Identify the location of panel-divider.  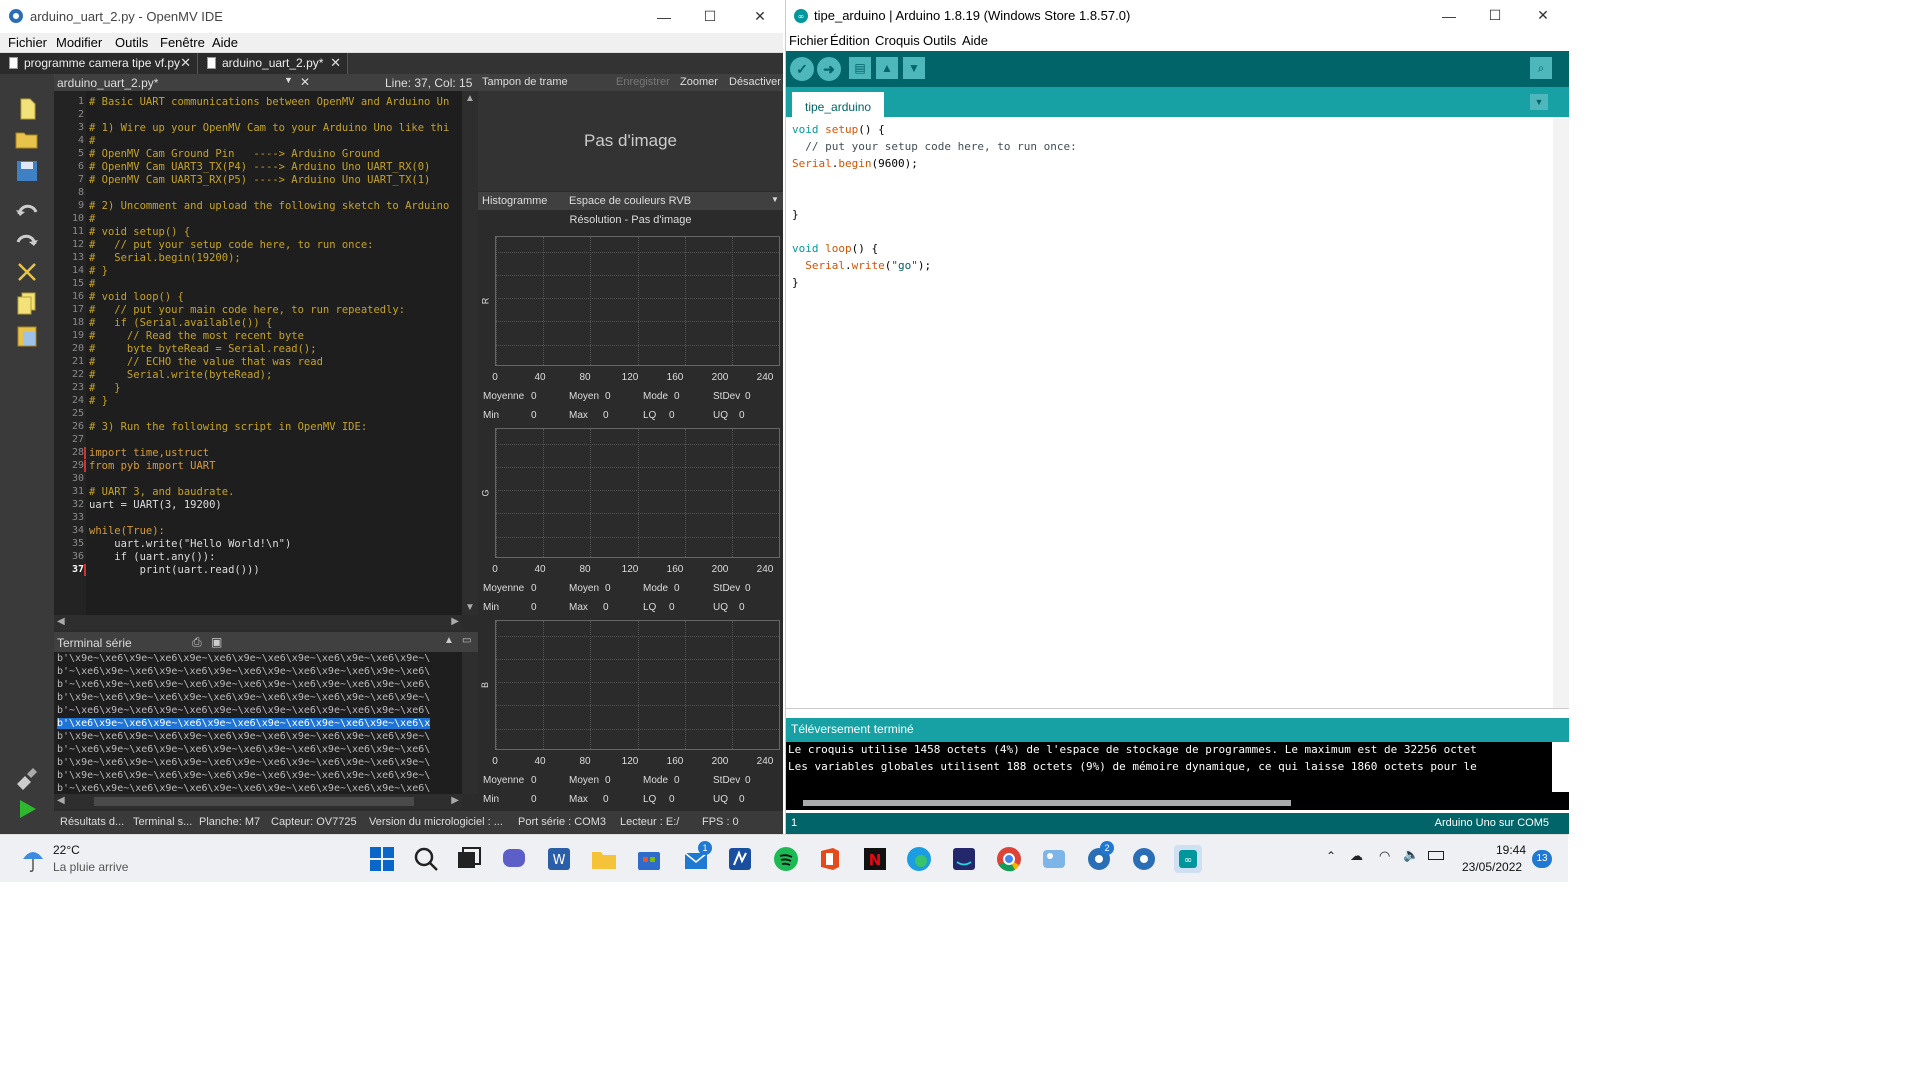
(1177, 713).